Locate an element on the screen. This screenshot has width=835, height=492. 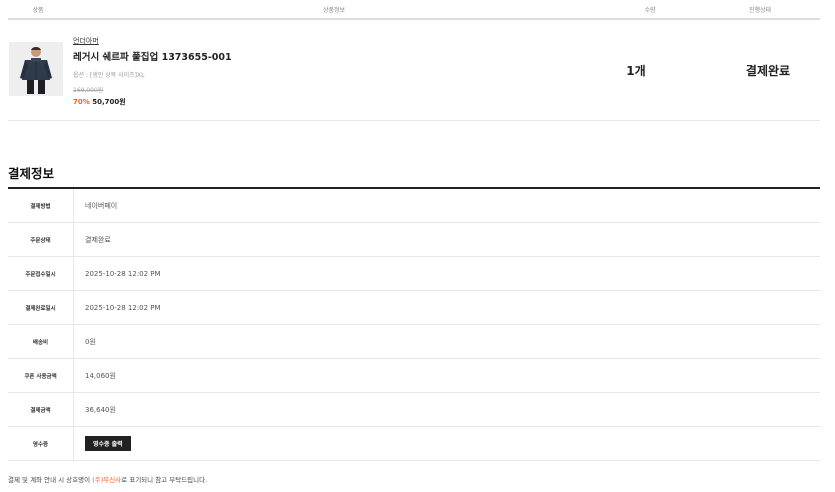
payment-row-value: 네이버페이 is located at coordinates (101, 205).